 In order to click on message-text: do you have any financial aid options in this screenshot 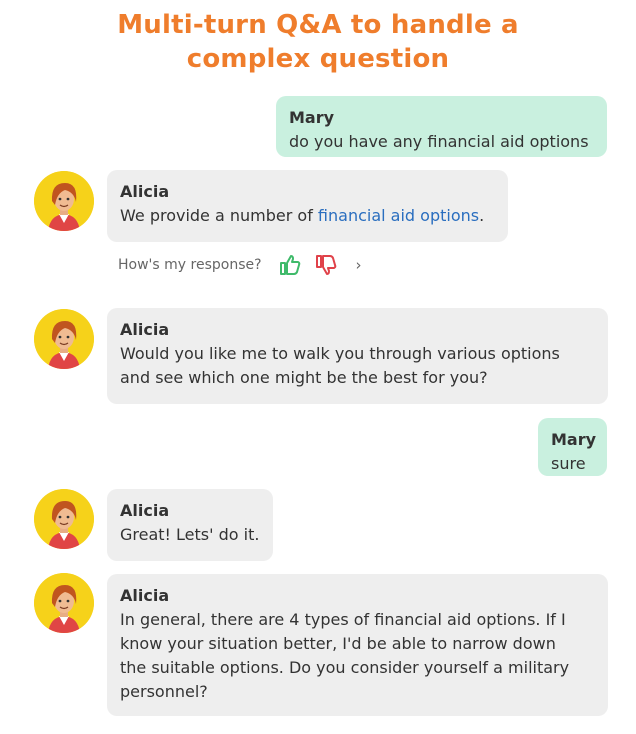, I will do `click(439, 141)`.